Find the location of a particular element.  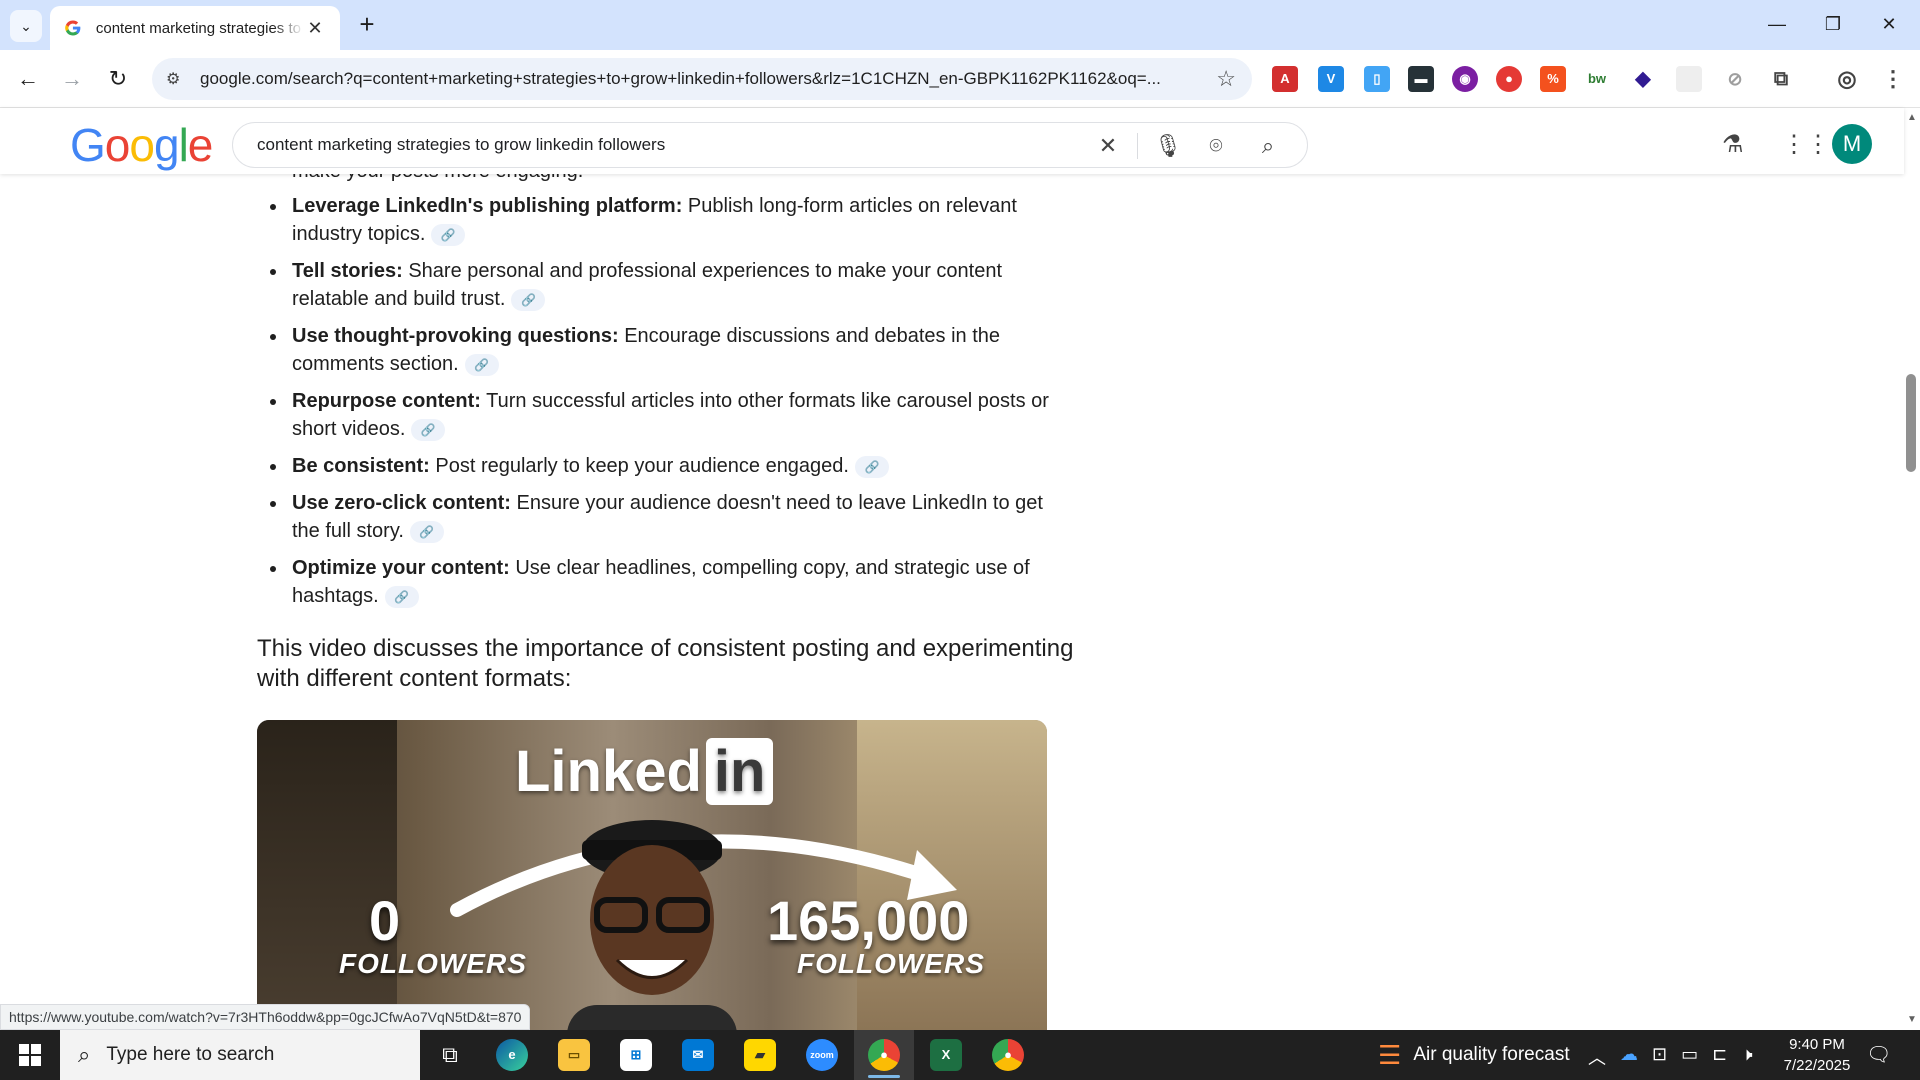

right-follower-count: 165,000 is located at coordinates (868, 920).